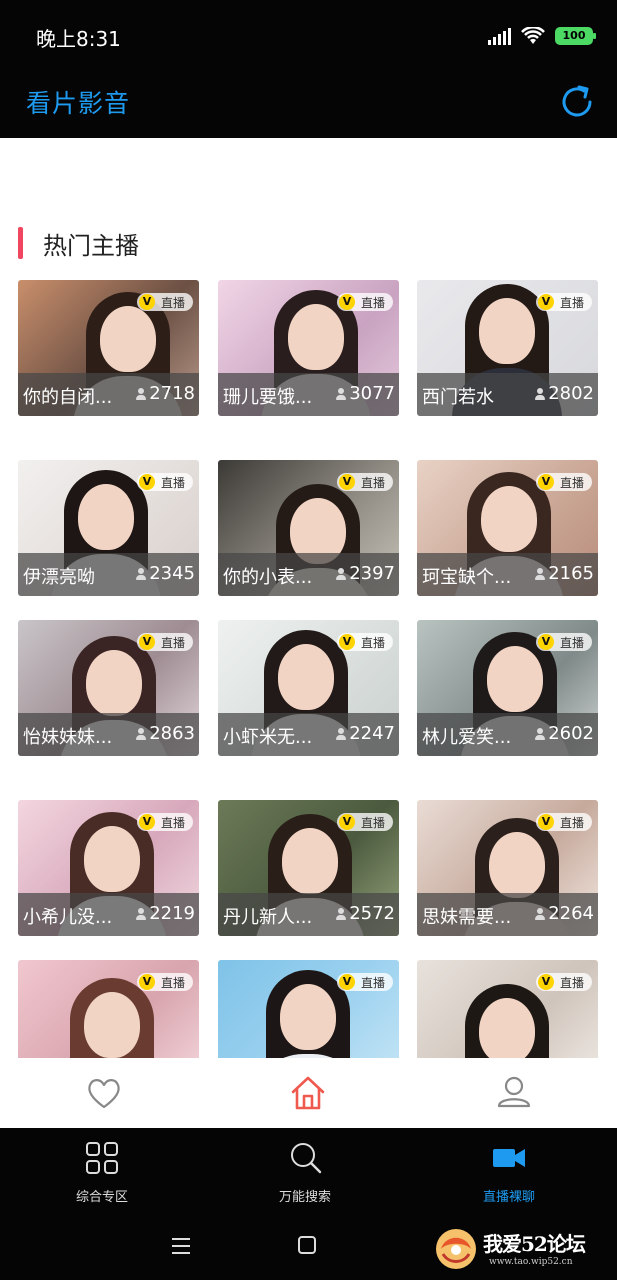 This screenshot has width=617, height=1280. I want to click on home-button-icon, so click(307, 1245).